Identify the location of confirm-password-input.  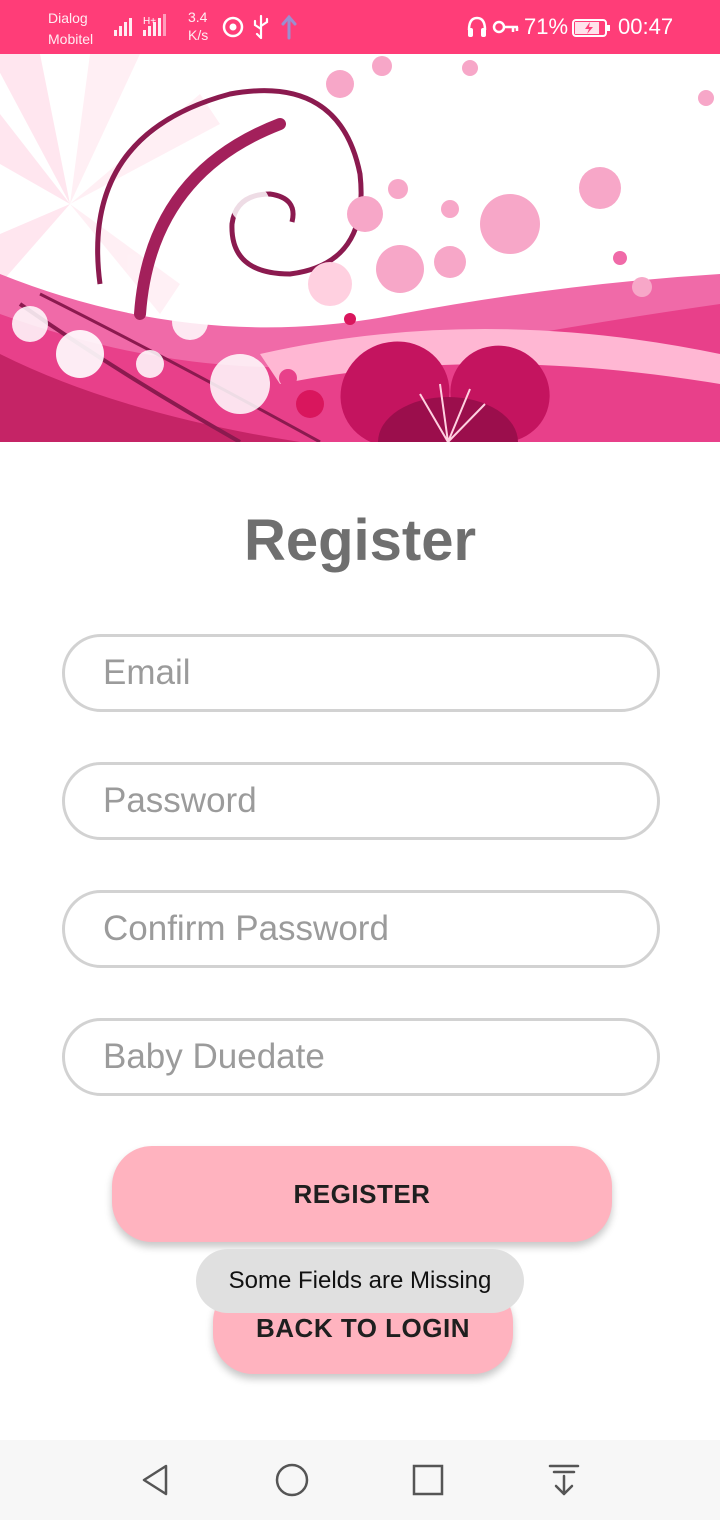
(361, 929).